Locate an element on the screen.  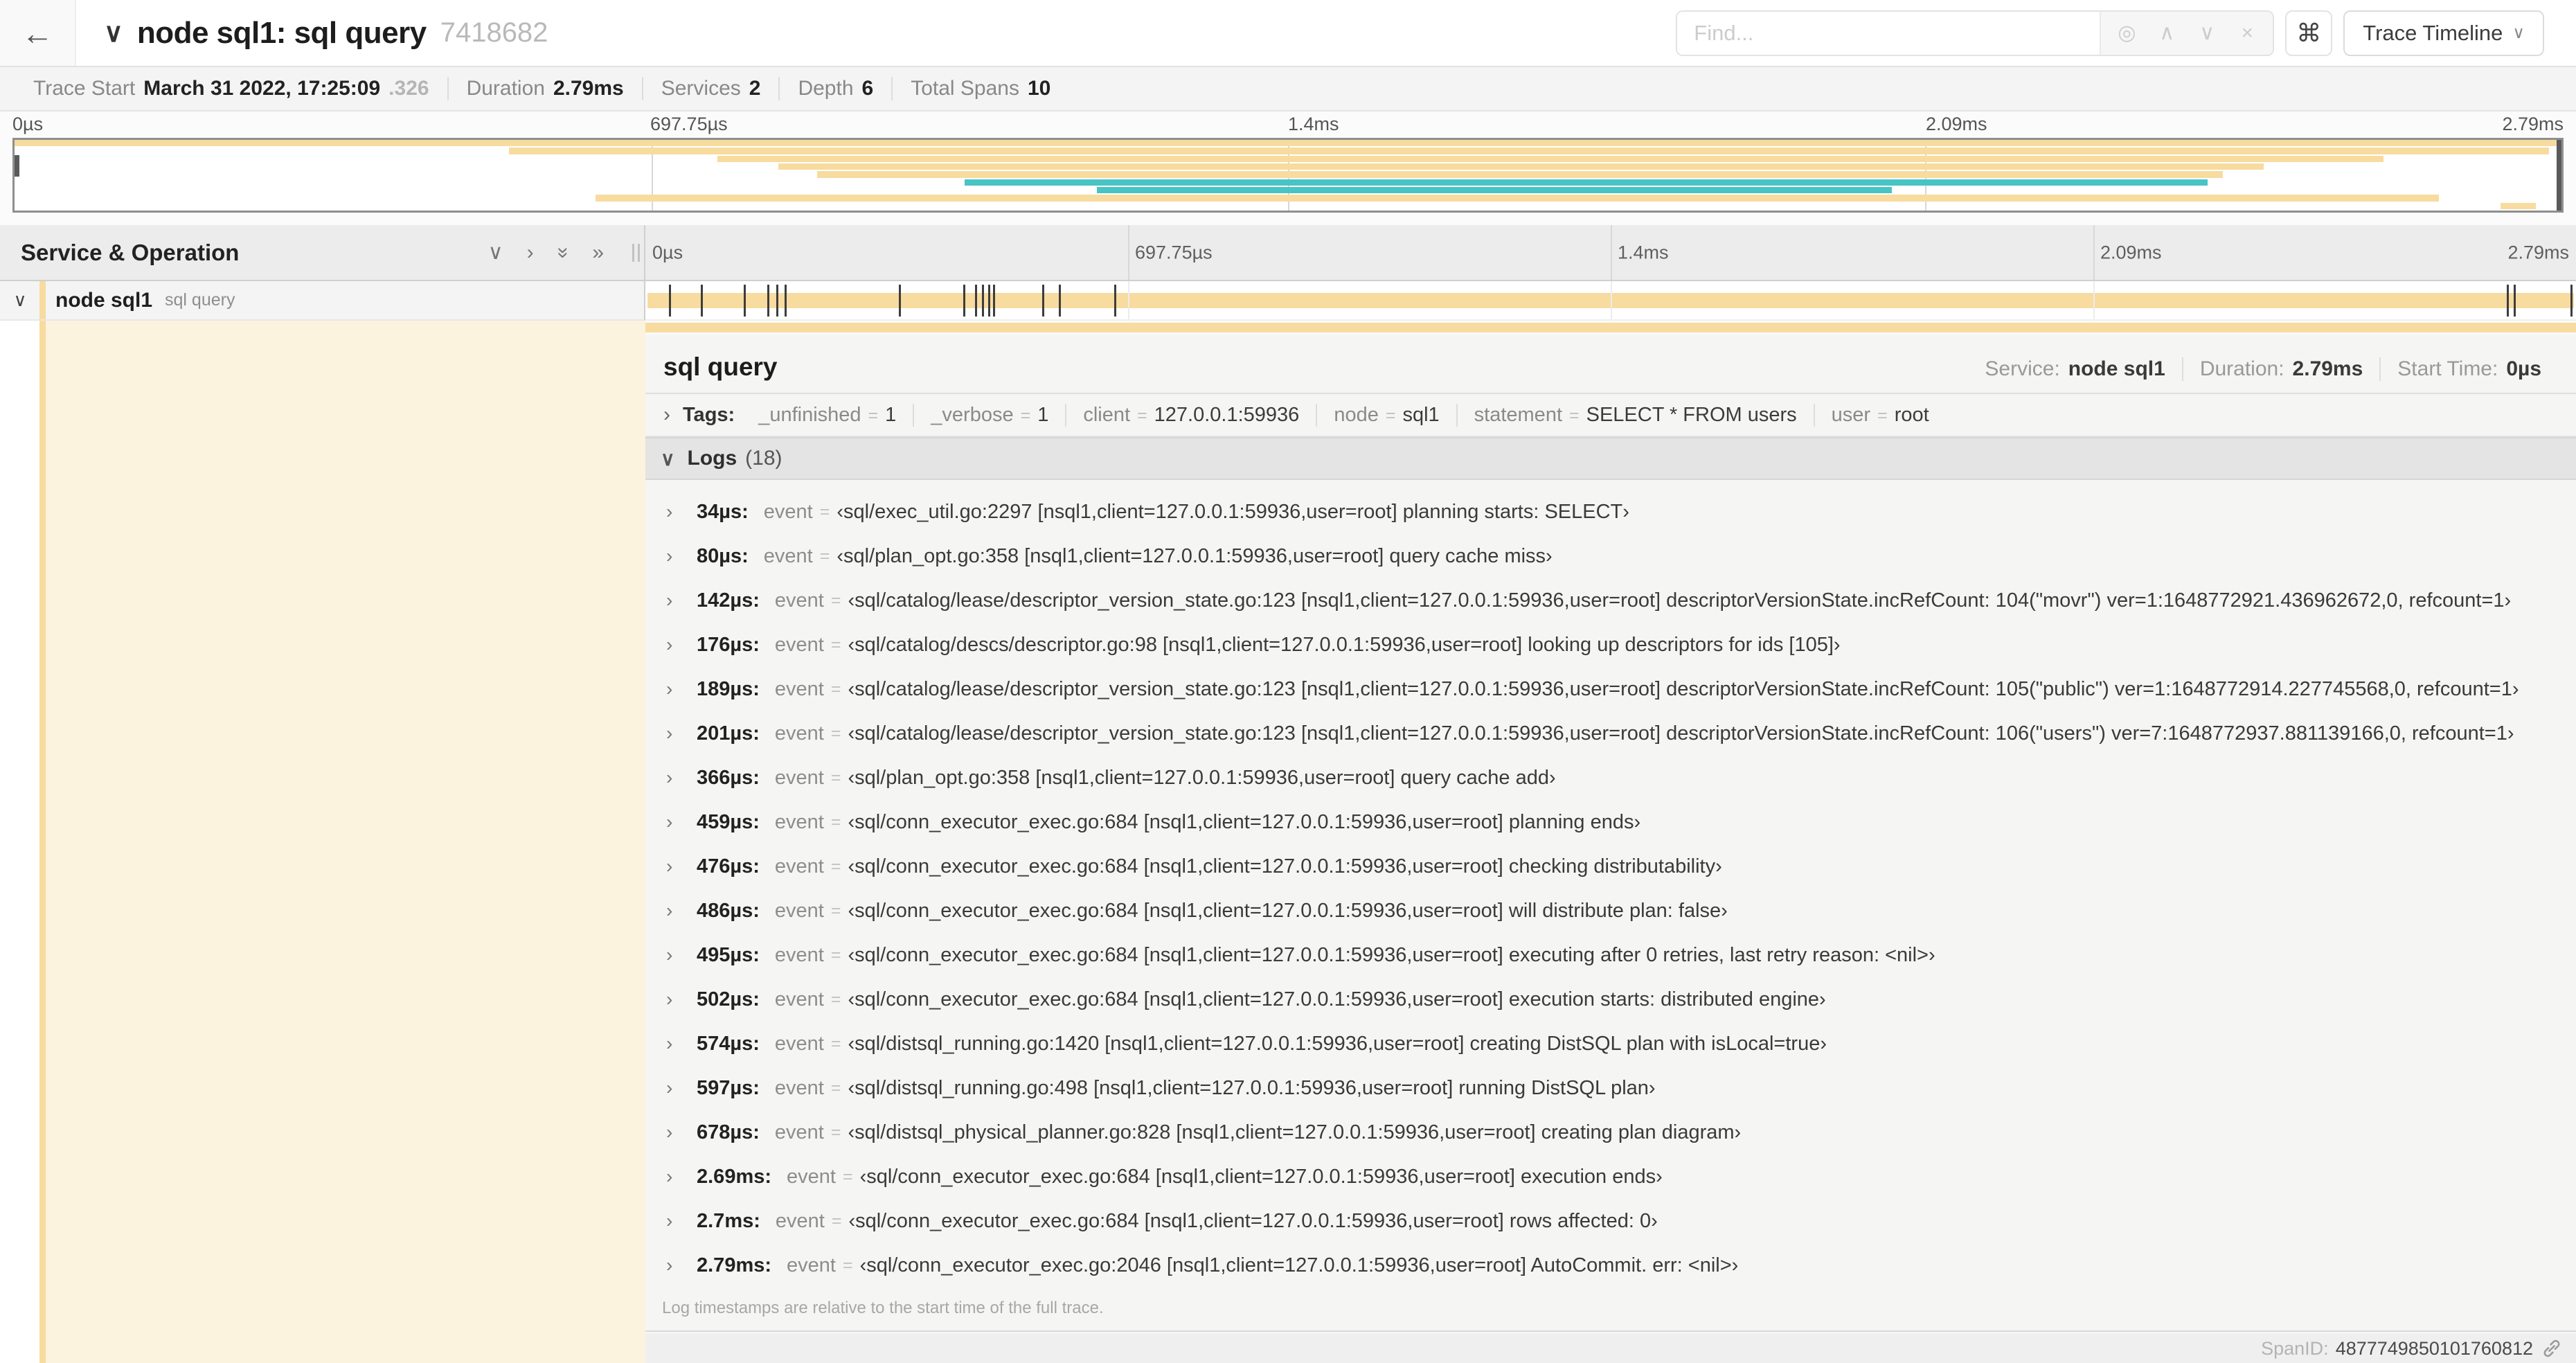
collapse-controls: ∨ › » » is located at coordinates (546, 253).